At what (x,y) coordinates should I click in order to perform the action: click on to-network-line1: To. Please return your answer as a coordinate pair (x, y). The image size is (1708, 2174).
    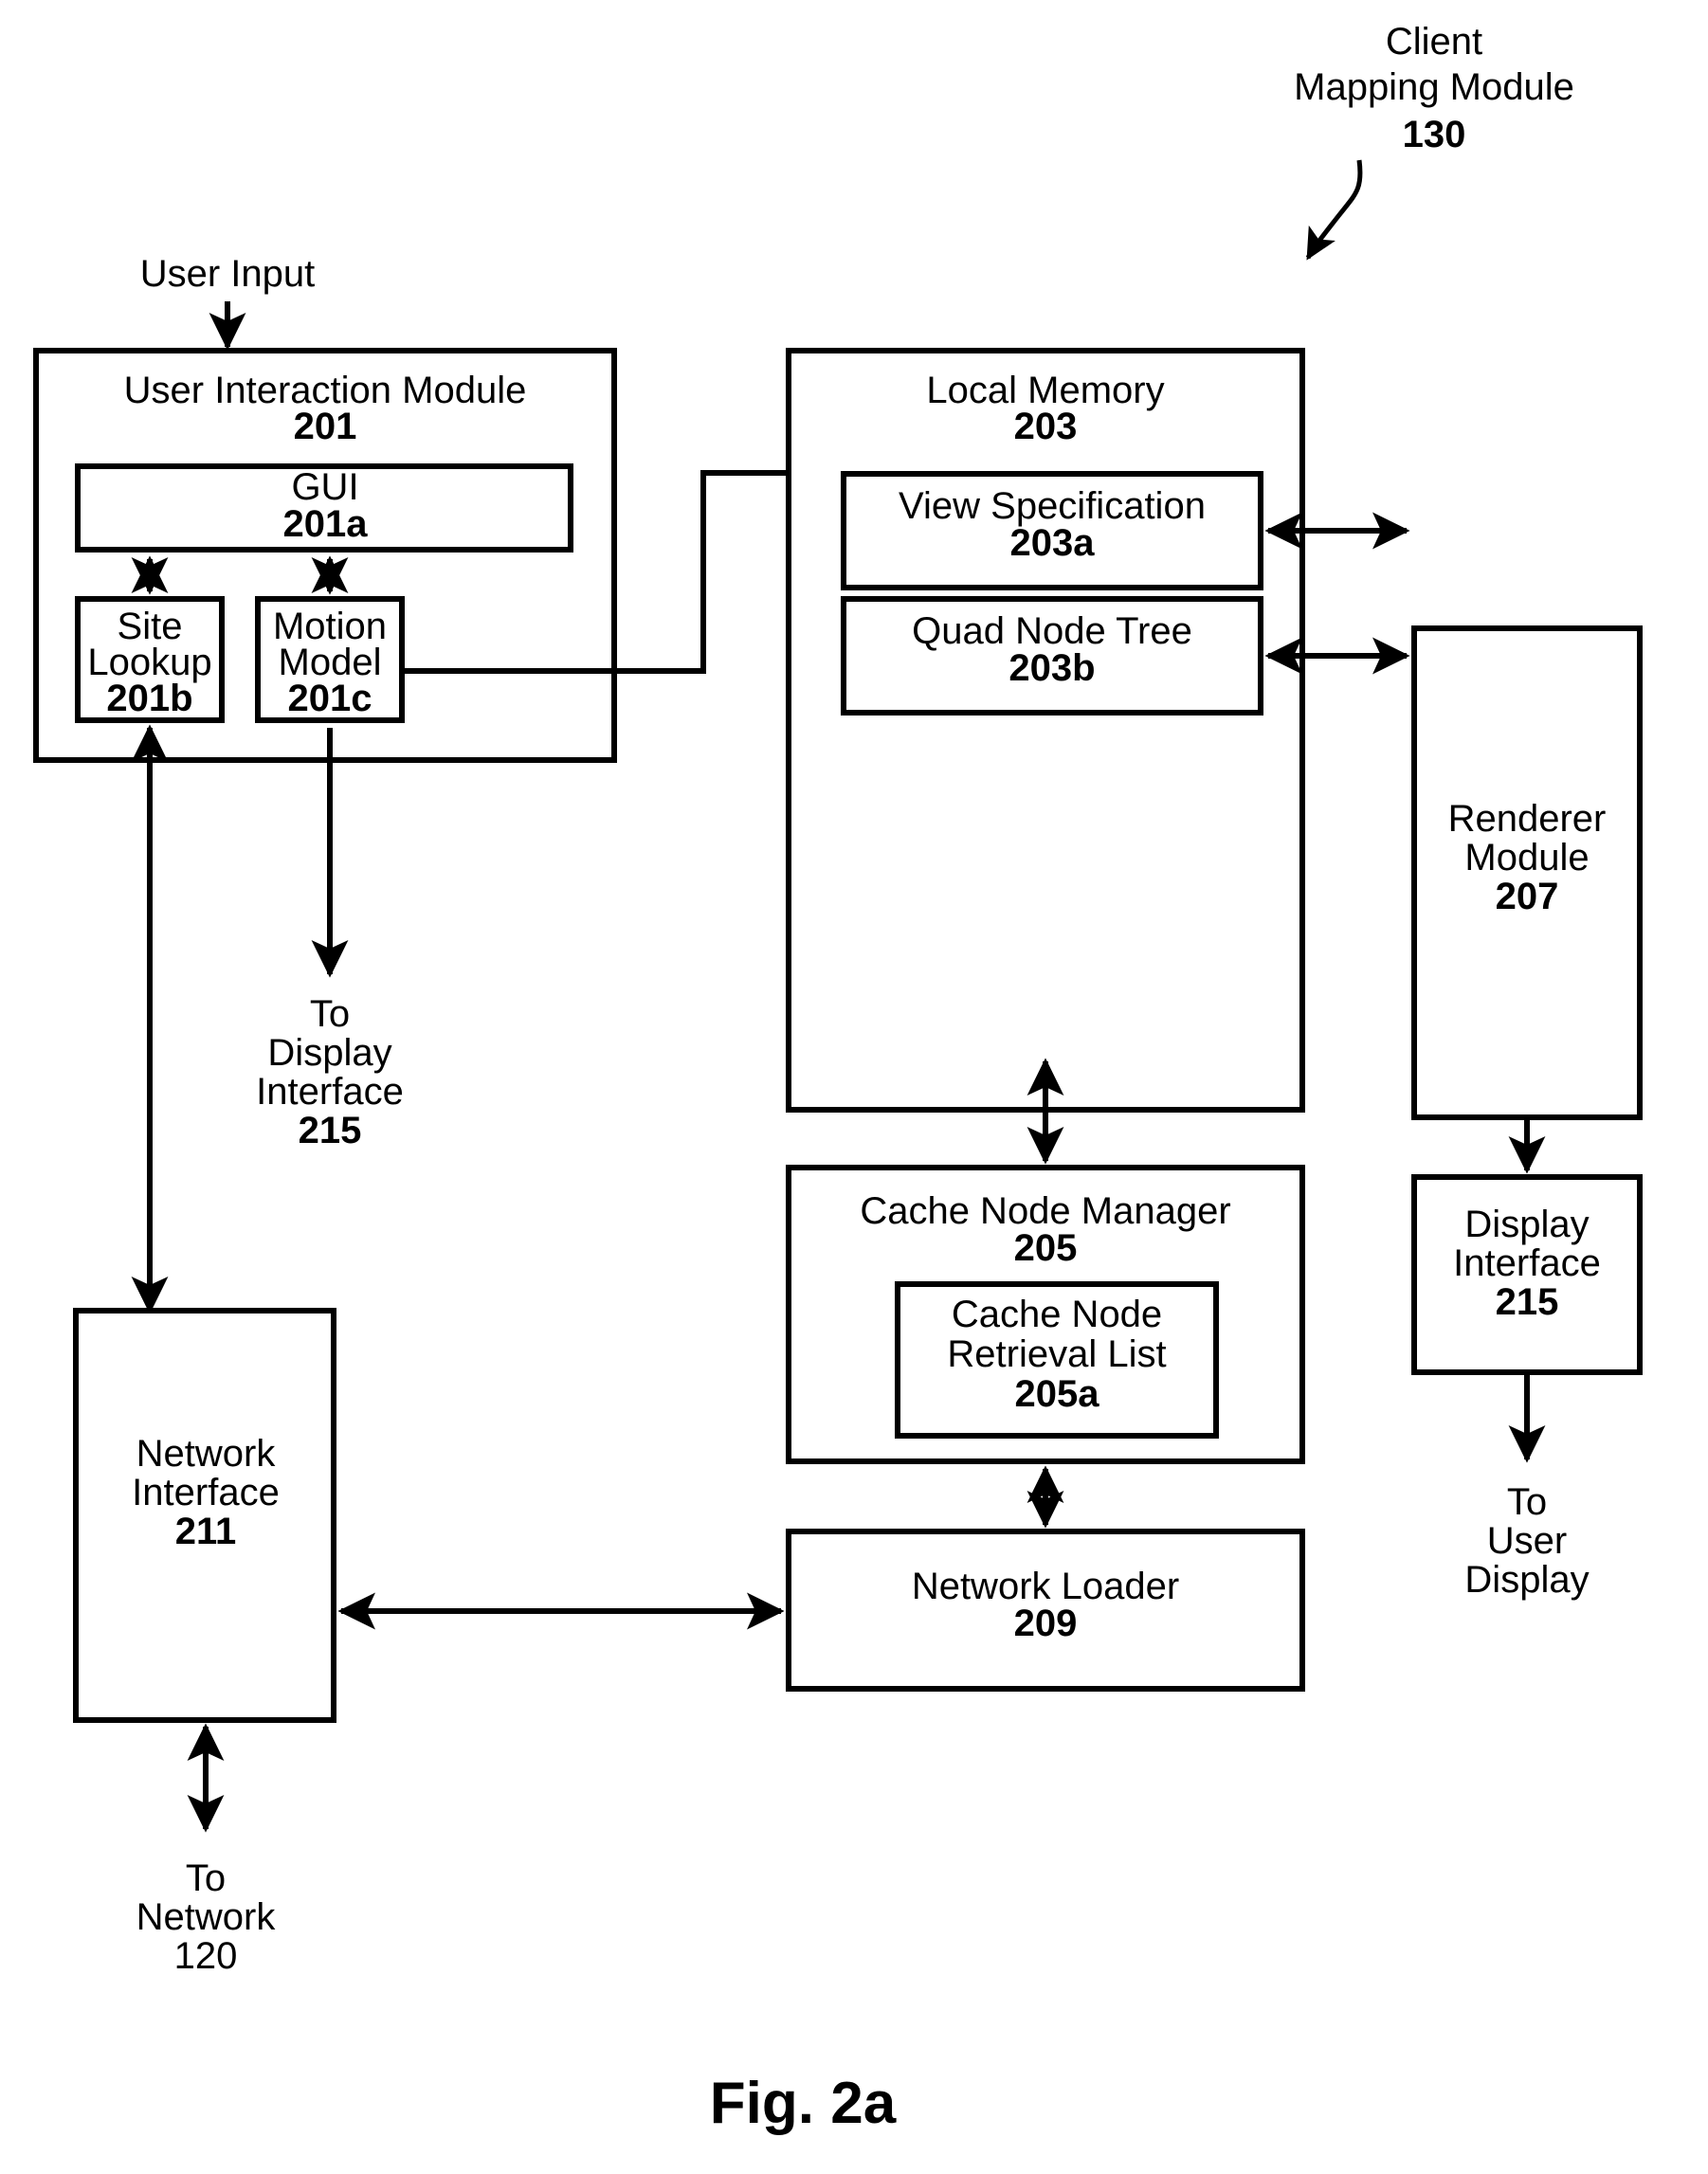
    Looking at the image, I should click on (206, 1878).